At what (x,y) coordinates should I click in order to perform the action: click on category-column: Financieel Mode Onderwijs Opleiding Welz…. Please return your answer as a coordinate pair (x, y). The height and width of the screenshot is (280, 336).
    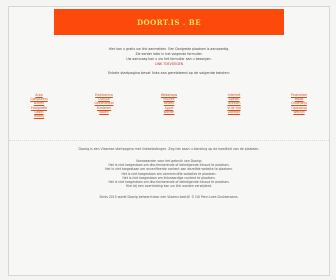
    Looking at the image, I should click on (299, 103).